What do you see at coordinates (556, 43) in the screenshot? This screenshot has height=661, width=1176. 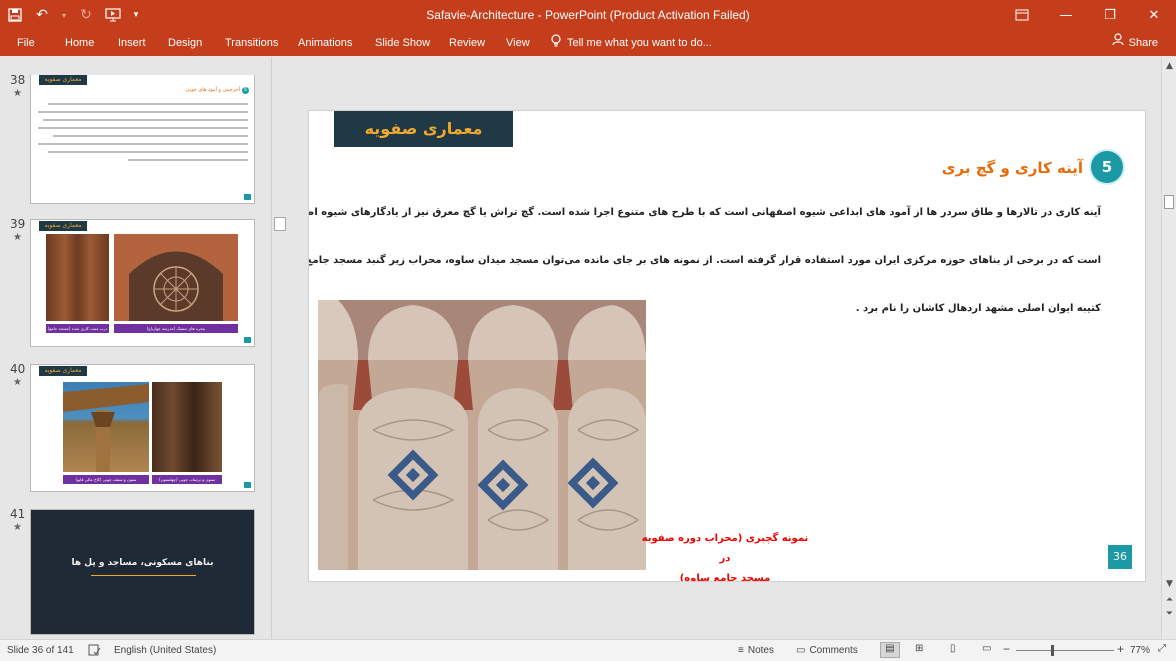 I see `lightbulb-icon` at bounding box center [556, 43].